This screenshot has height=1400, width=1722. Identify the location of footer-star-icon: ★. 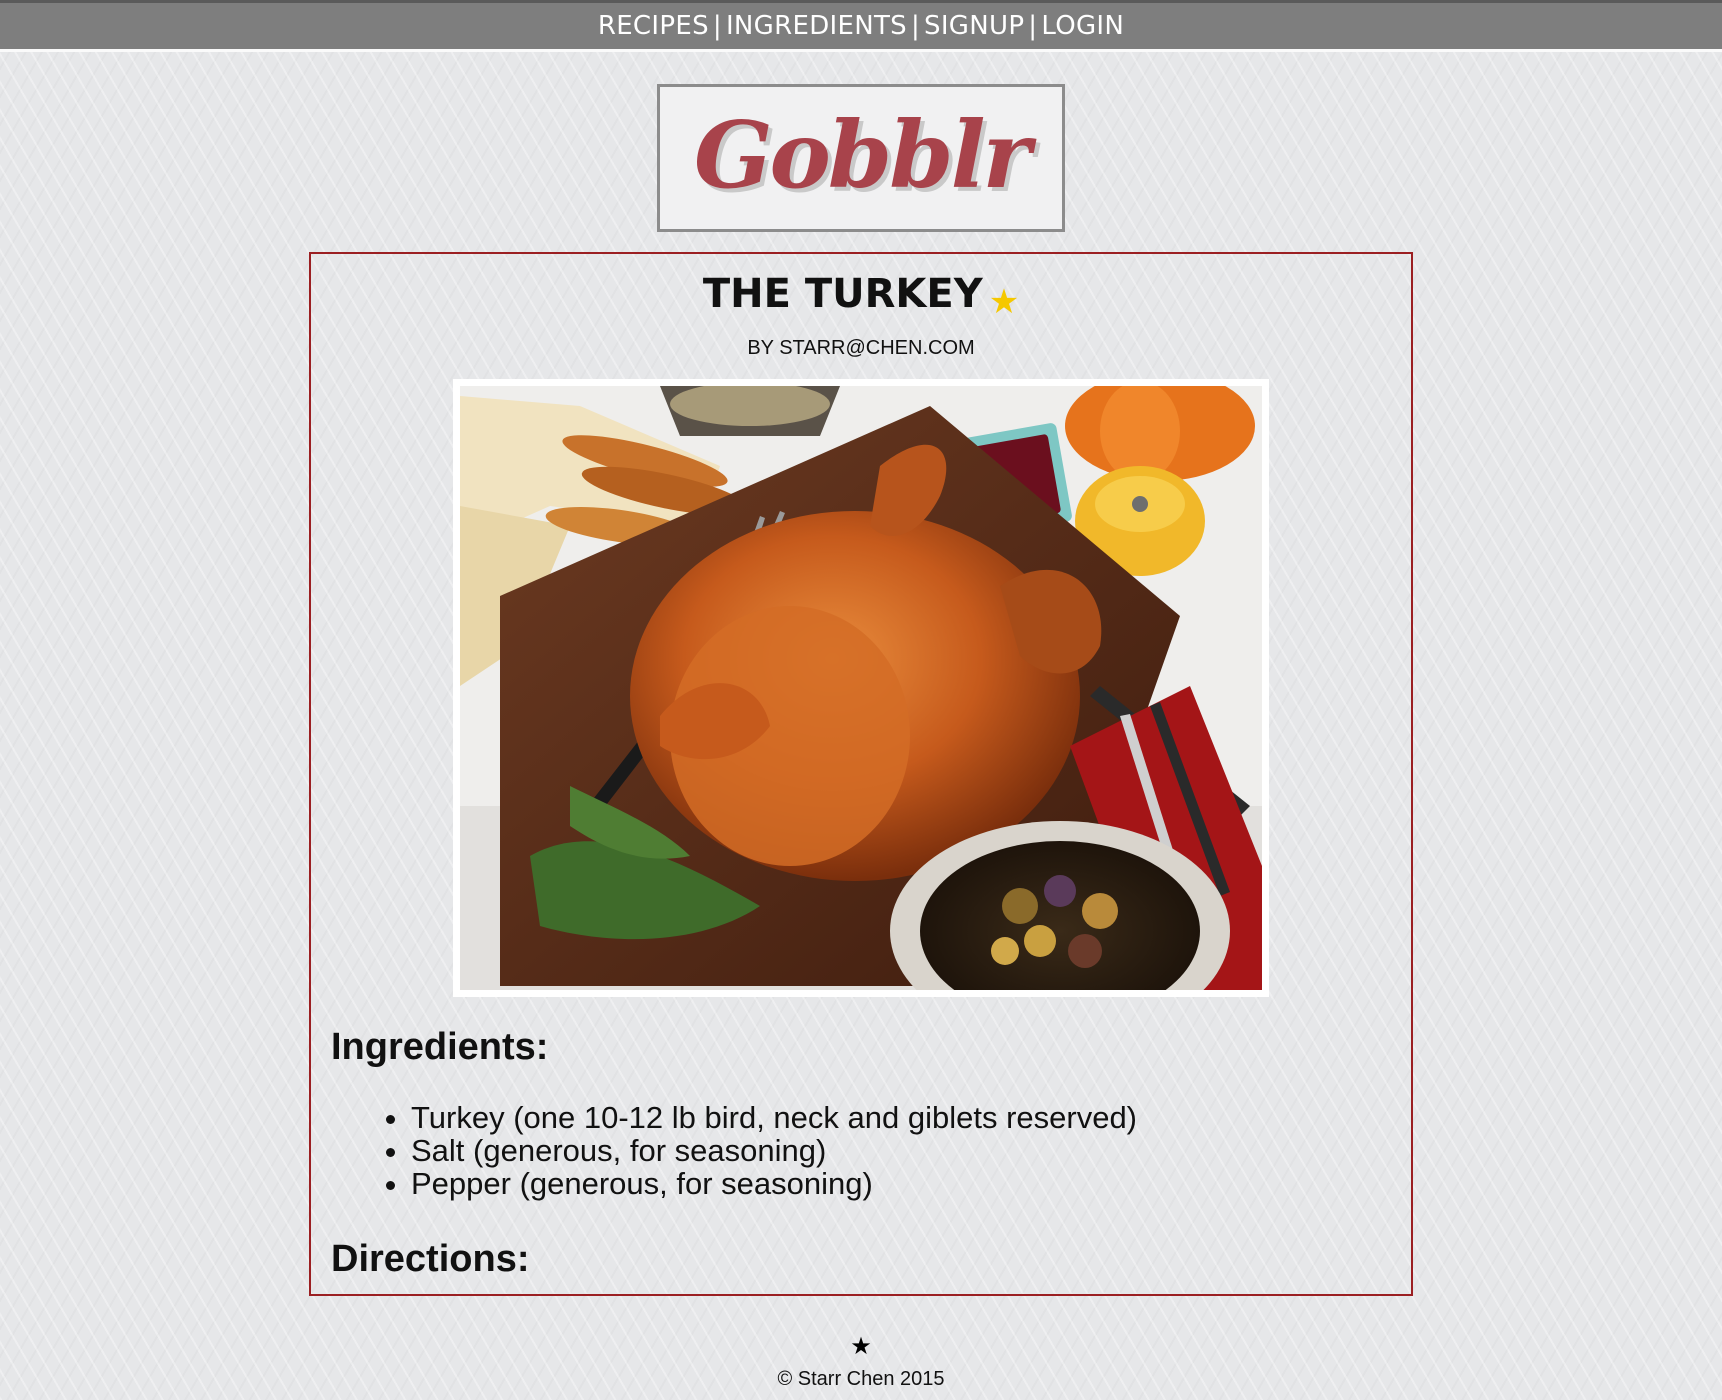
(861, 1346).